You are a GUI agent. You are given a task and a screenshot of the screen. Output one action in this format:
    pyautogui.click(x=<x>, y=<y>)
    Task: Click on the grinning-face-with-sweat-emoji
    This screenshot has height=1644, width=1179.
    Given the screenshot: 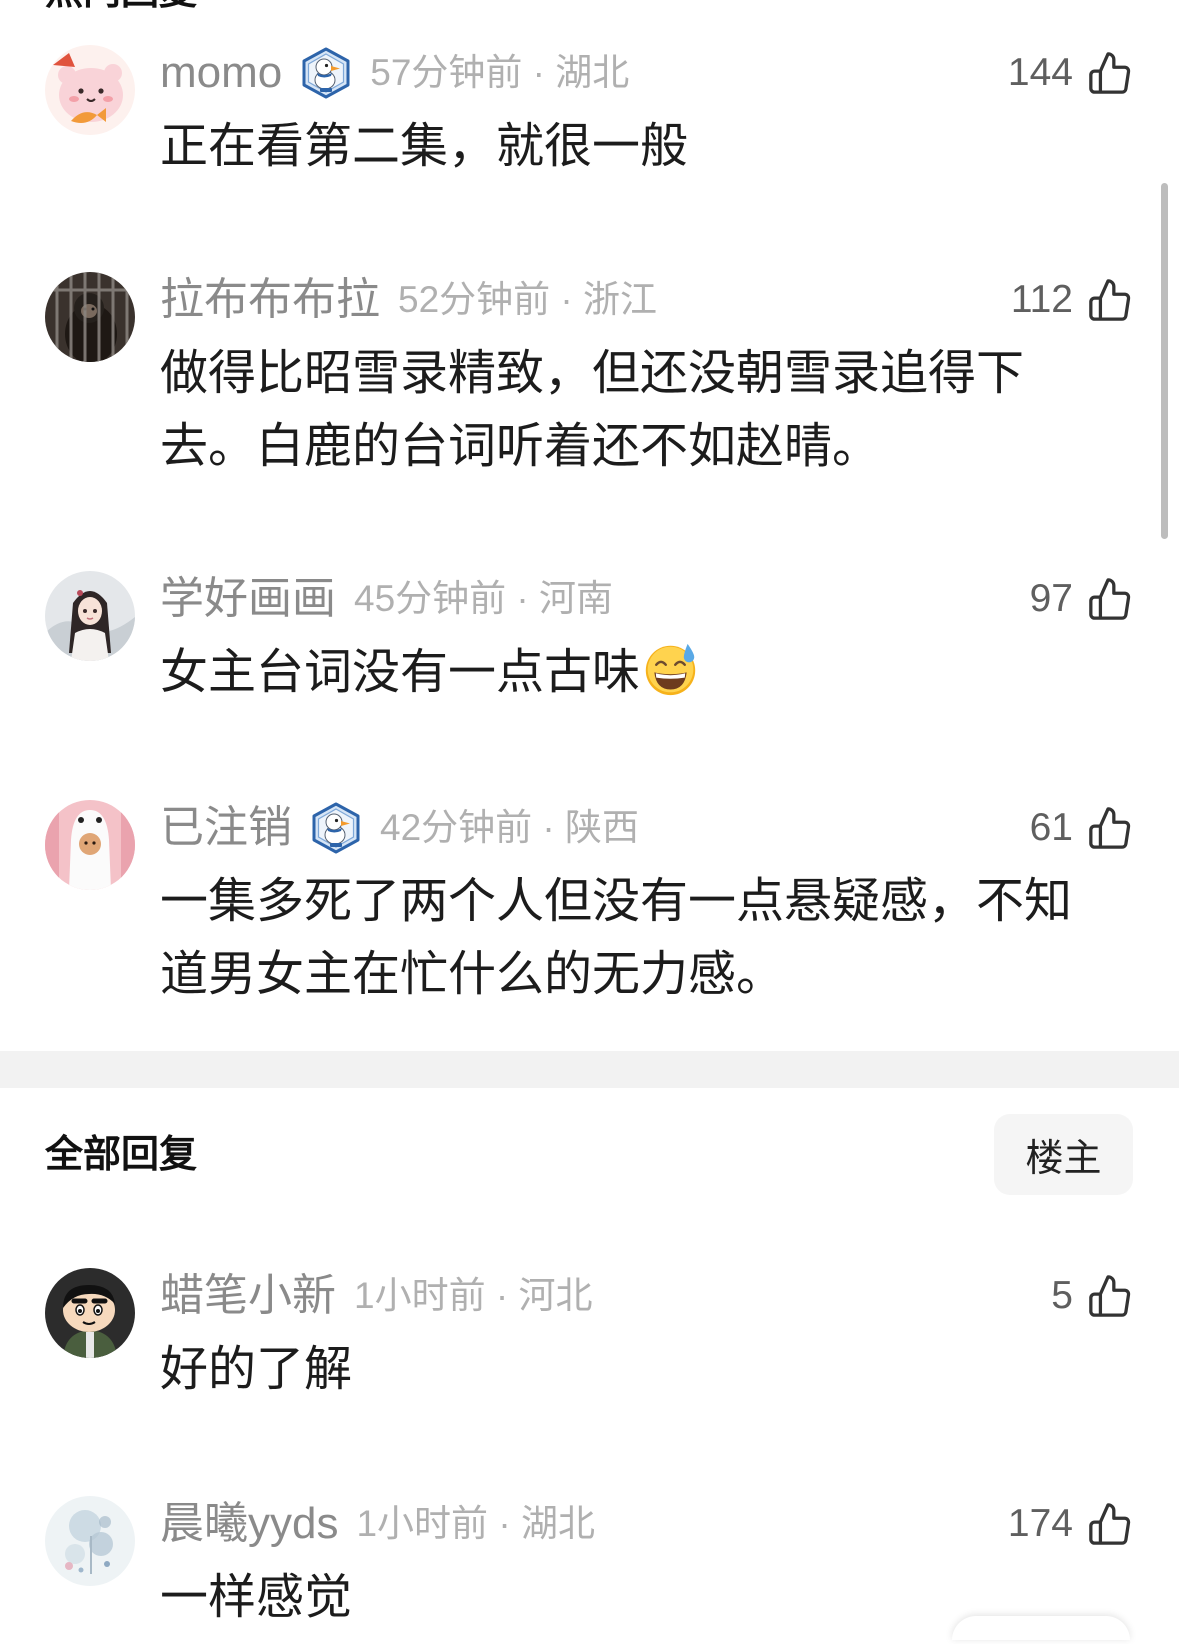 What is the action you would take?
    pyautogui.click(x=670, y=669)
    